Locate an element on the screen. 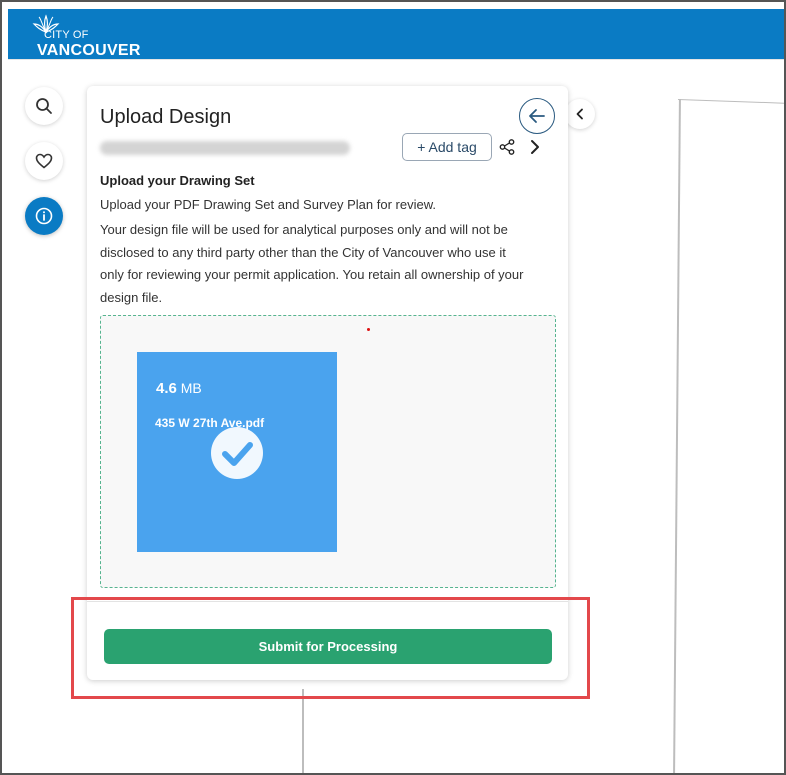 The image size is (786, 775). uploaded-file-card: 4.6 MB 435 W 27th Ave.pdf is located at coordinates (237, 452).